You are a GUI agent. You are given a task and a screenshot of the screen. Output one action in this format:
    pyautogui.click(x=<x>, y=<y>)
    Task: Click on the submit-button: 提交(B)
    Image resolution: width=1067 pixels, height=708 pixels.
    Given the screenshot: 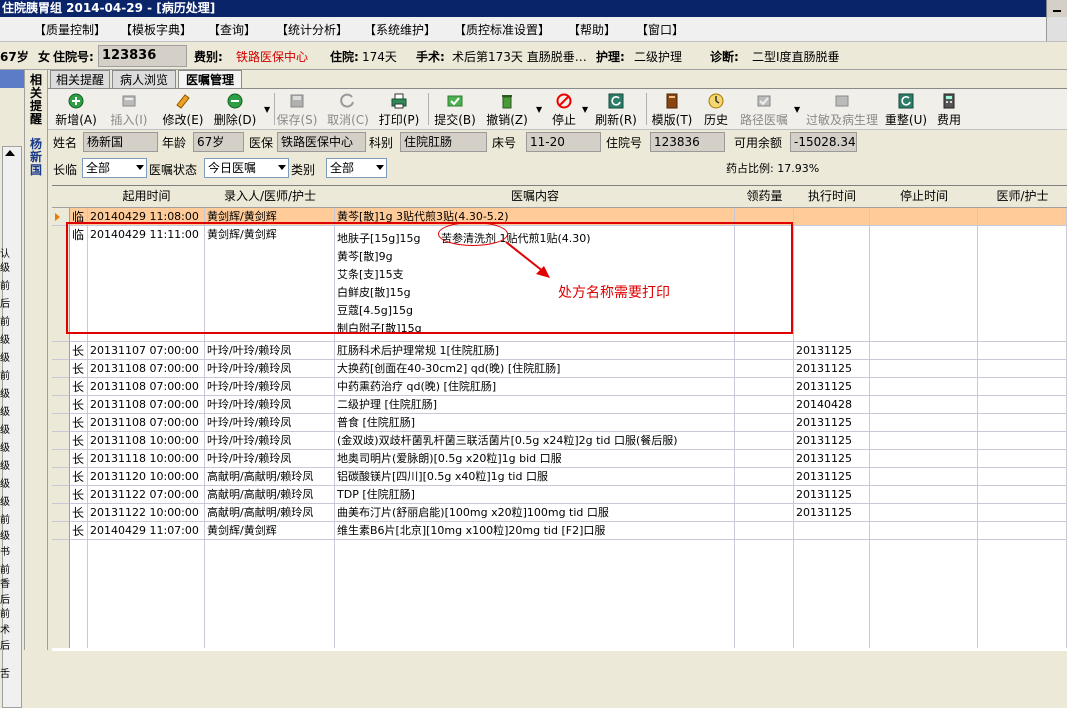 What is the action you would take?
    pyautogui.click(x=455, y=109)
    